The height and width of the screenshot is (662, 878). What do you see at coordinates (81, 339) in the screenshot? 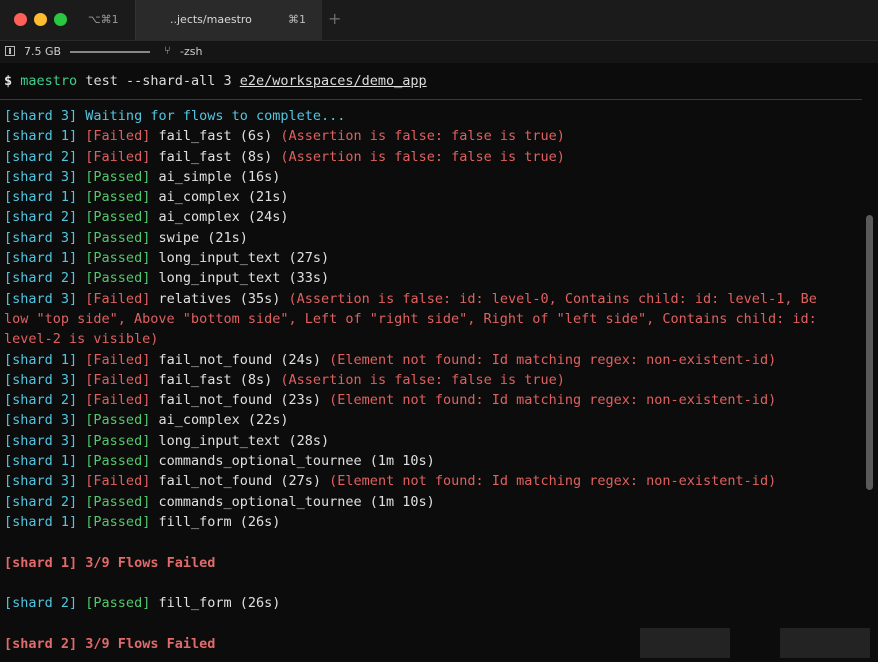
I see `error-message: level-2 is visible)` at bounding box center [81, 339].